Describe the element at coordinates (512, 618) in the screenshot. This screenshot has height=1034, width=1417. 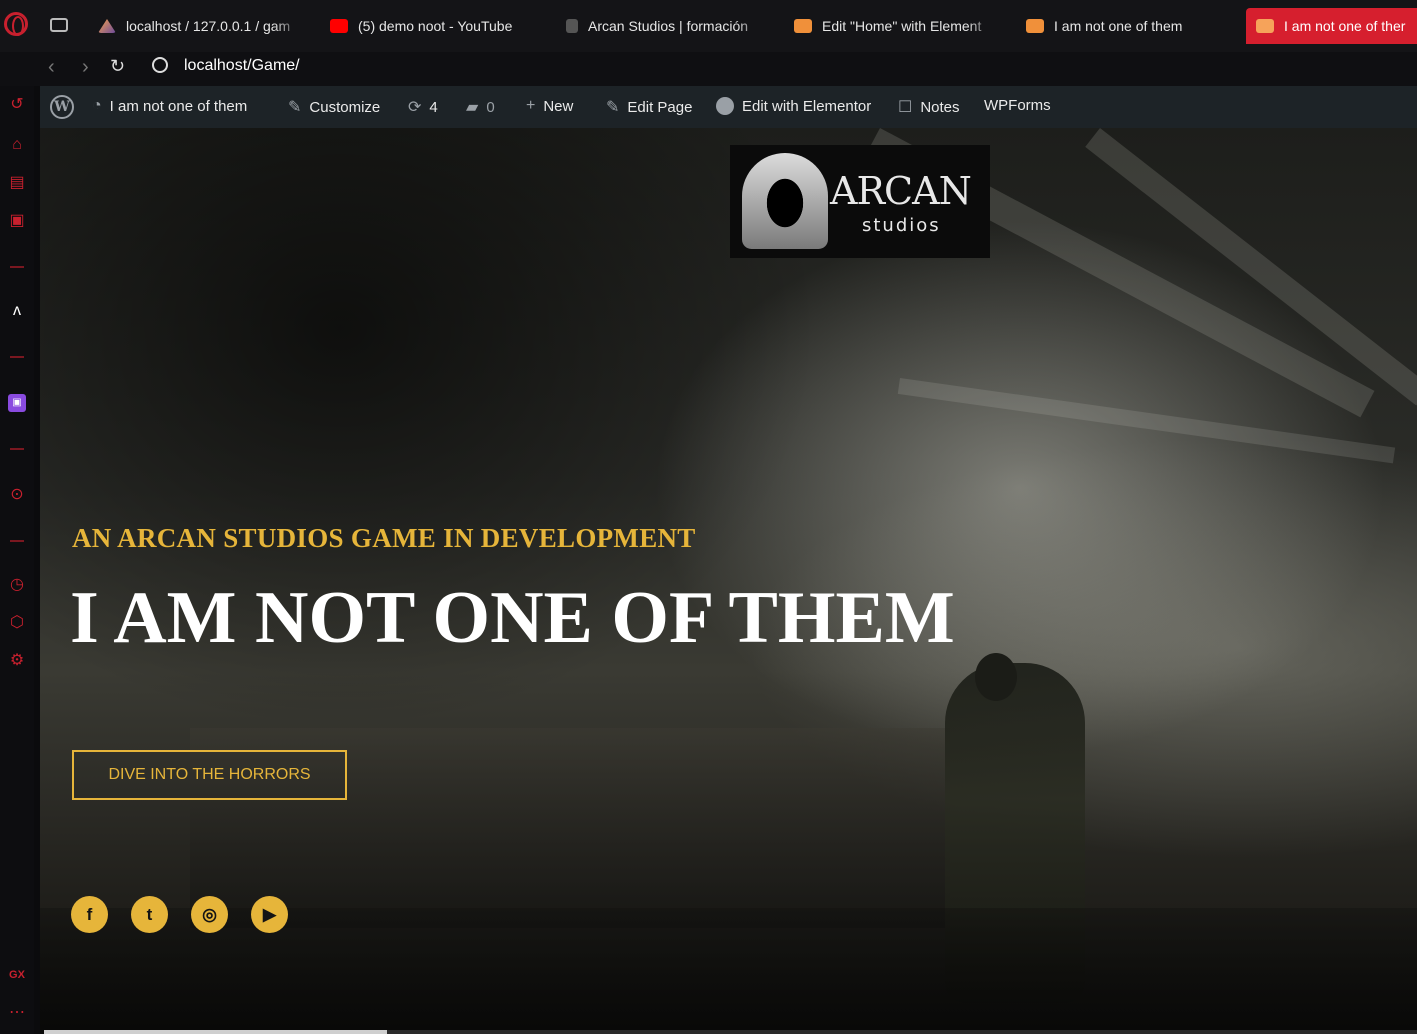
I see `hero-headline: I AM NOT ONE OF THEM` at that location.